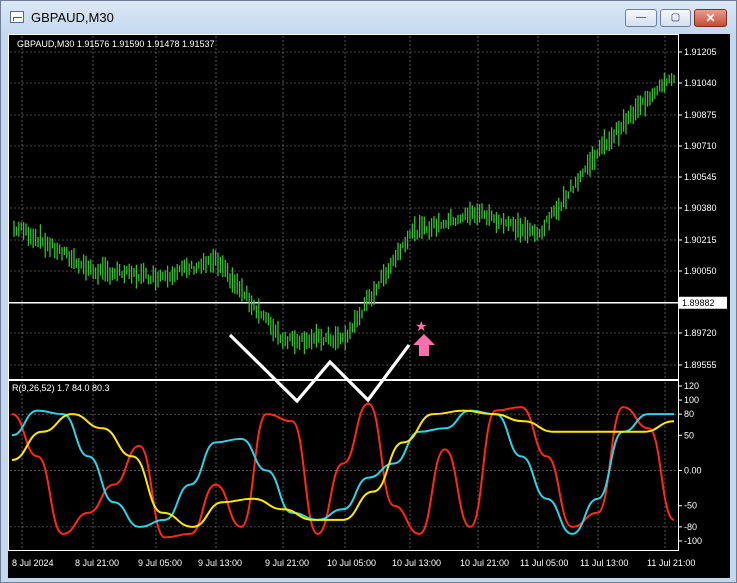 This screenshot has height=583, width=737. What do you see at coordinates (61, 388) in the screenshot?
I see `indicator-header: R(9,26,52) 1.7 84.0 80.3` at bounding box center [61, 388].